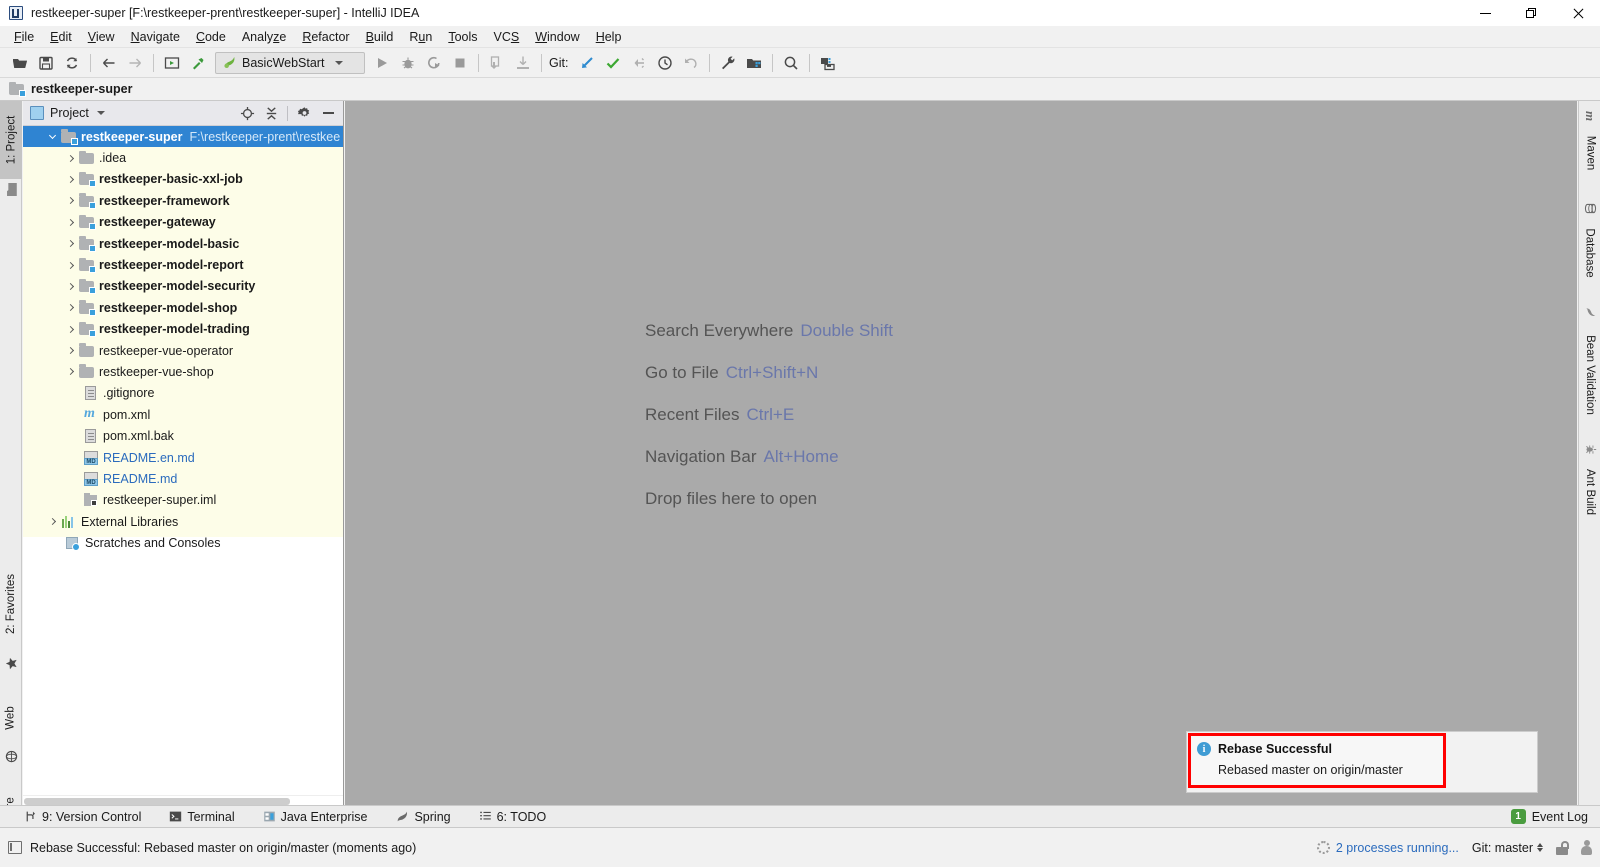 This screenshot has width=1600, height=867. Describe the element at coordinates (72, 63) in the screenshot. I see `refresh-icon` at that location.